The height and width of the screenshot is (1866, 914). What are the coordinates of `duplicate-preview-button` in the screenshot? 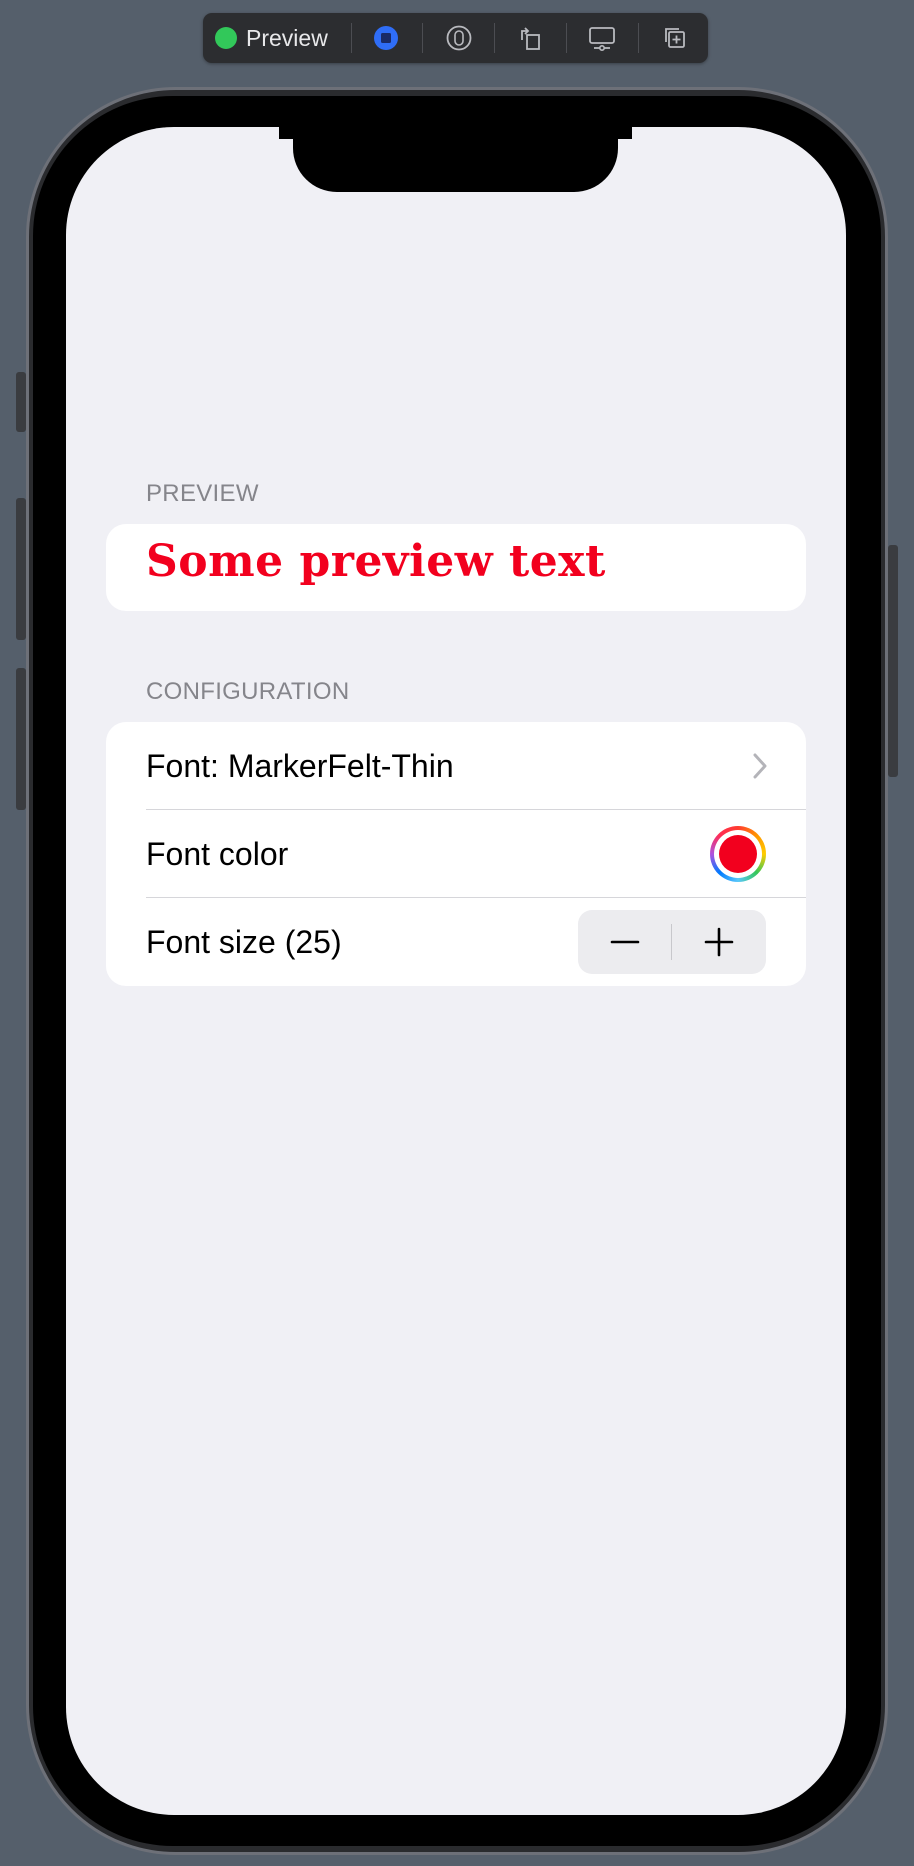 It's located at (674, 38).